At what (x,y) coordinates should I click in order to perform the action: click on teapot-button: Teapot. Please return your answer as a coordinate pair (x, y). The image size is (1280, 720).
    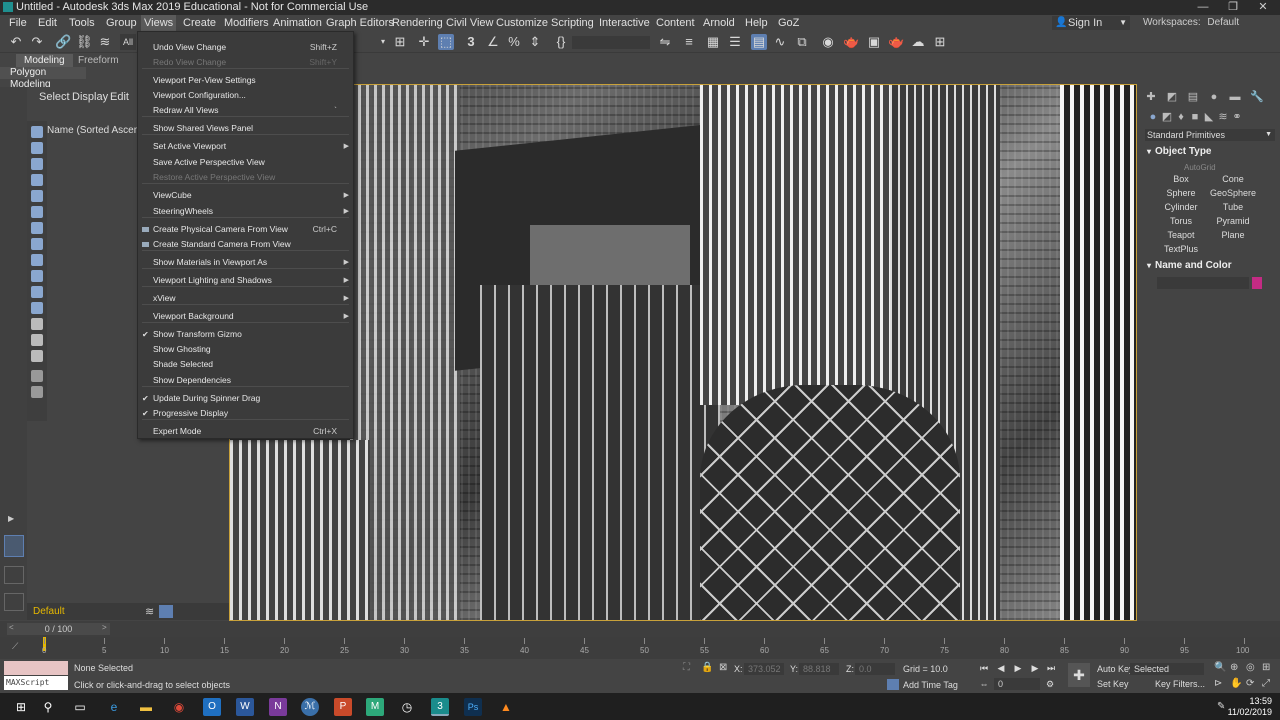
    Looking at the image, I should click on (1181, 235).